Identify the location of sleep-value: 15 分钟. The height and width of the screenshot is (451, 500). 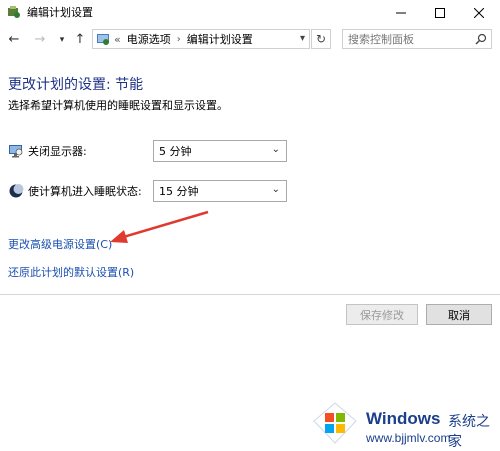
(179, 191).